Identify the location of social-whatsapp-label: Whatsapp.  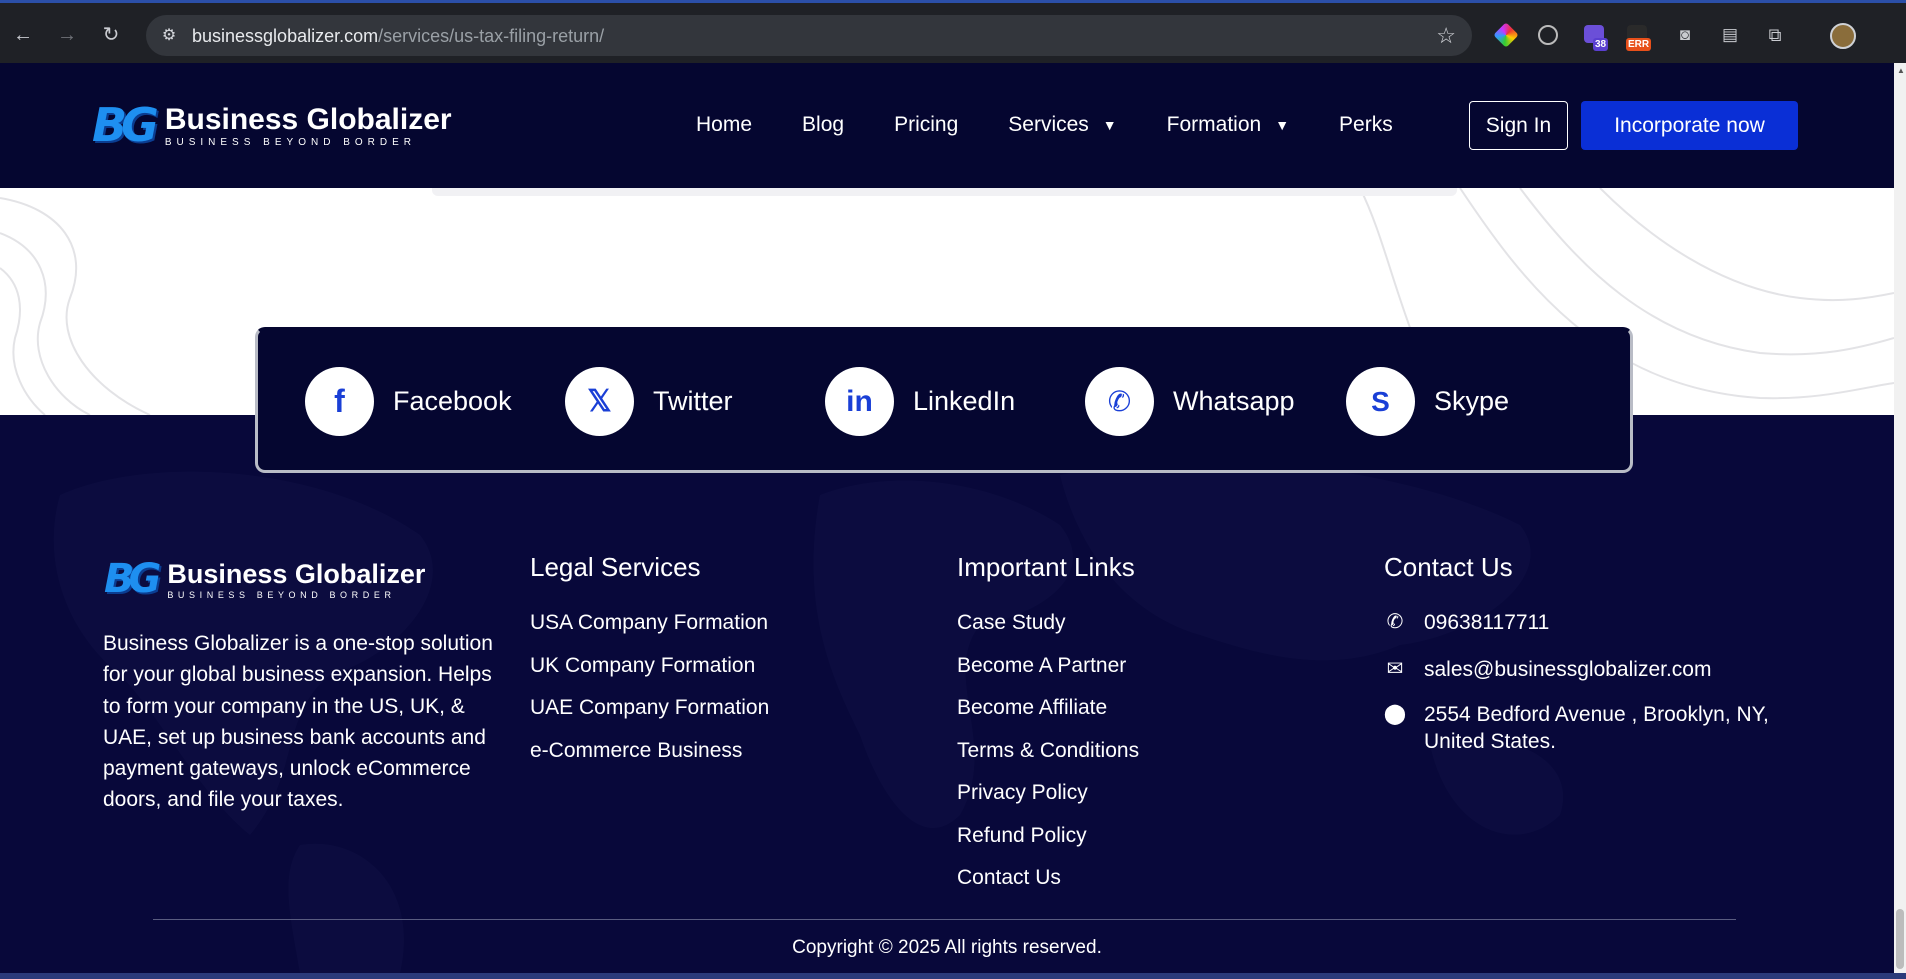
(1234, 401).